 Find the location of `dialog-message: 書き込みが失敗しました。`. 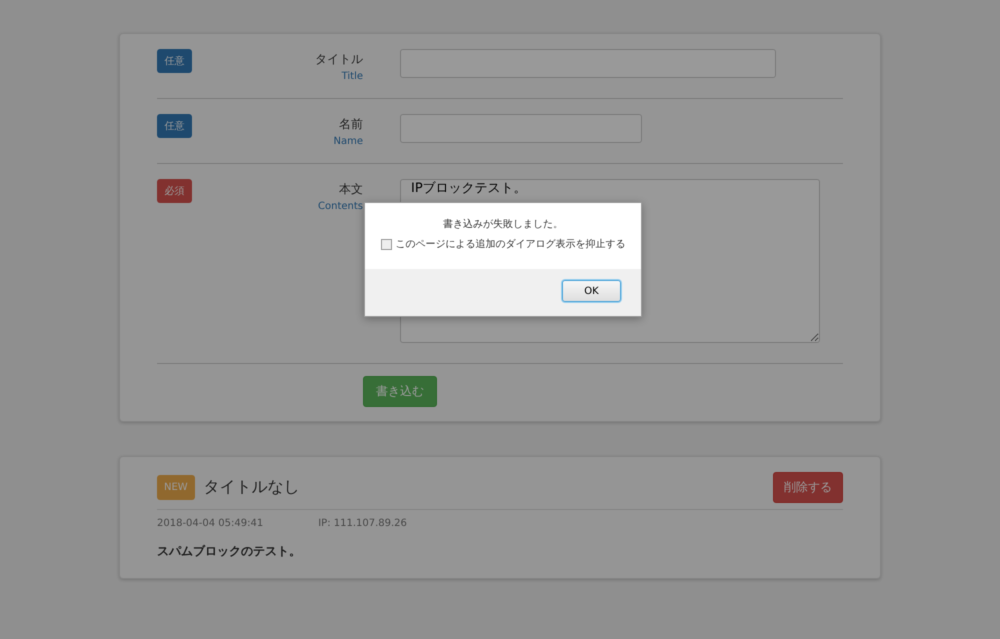

dialog-message: 書き込みが失敗しました。 is located at coordinates (503, 224).